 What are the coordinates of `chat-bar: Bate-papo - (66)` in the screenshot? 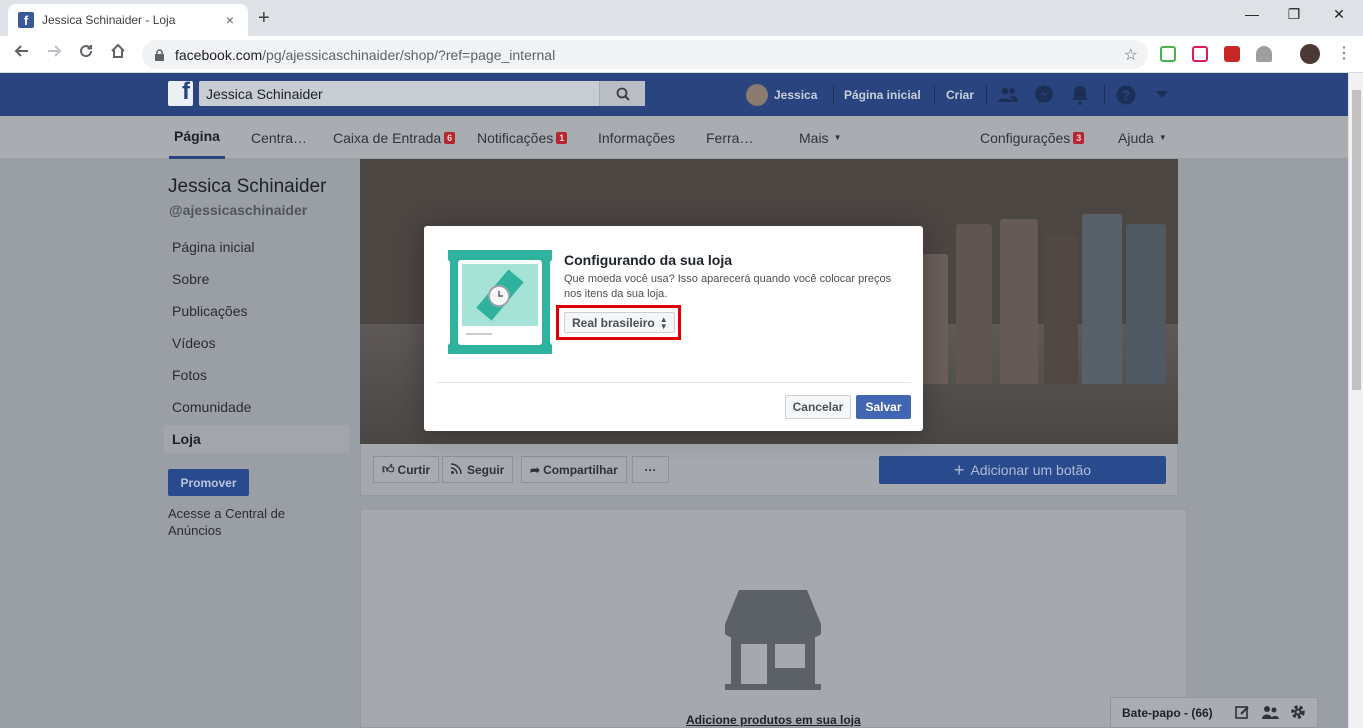 It's located at (1214, 712).